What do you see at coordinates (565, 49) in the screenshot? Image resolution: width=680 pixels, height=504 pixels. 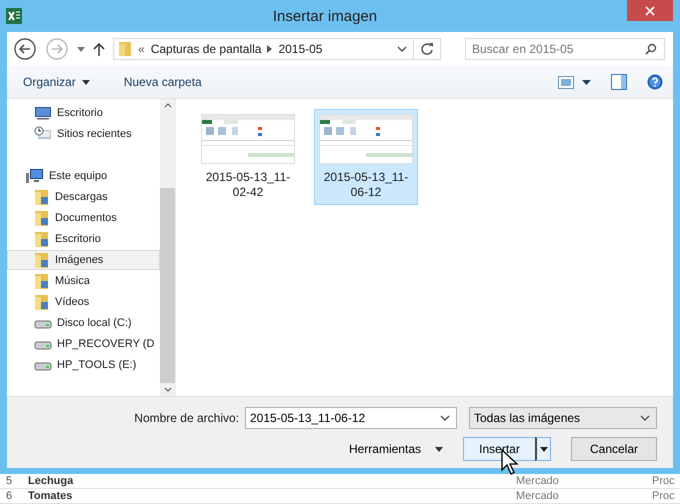 I see `search-field: Buscar en 2015-05` at bounding box center [565, 49].